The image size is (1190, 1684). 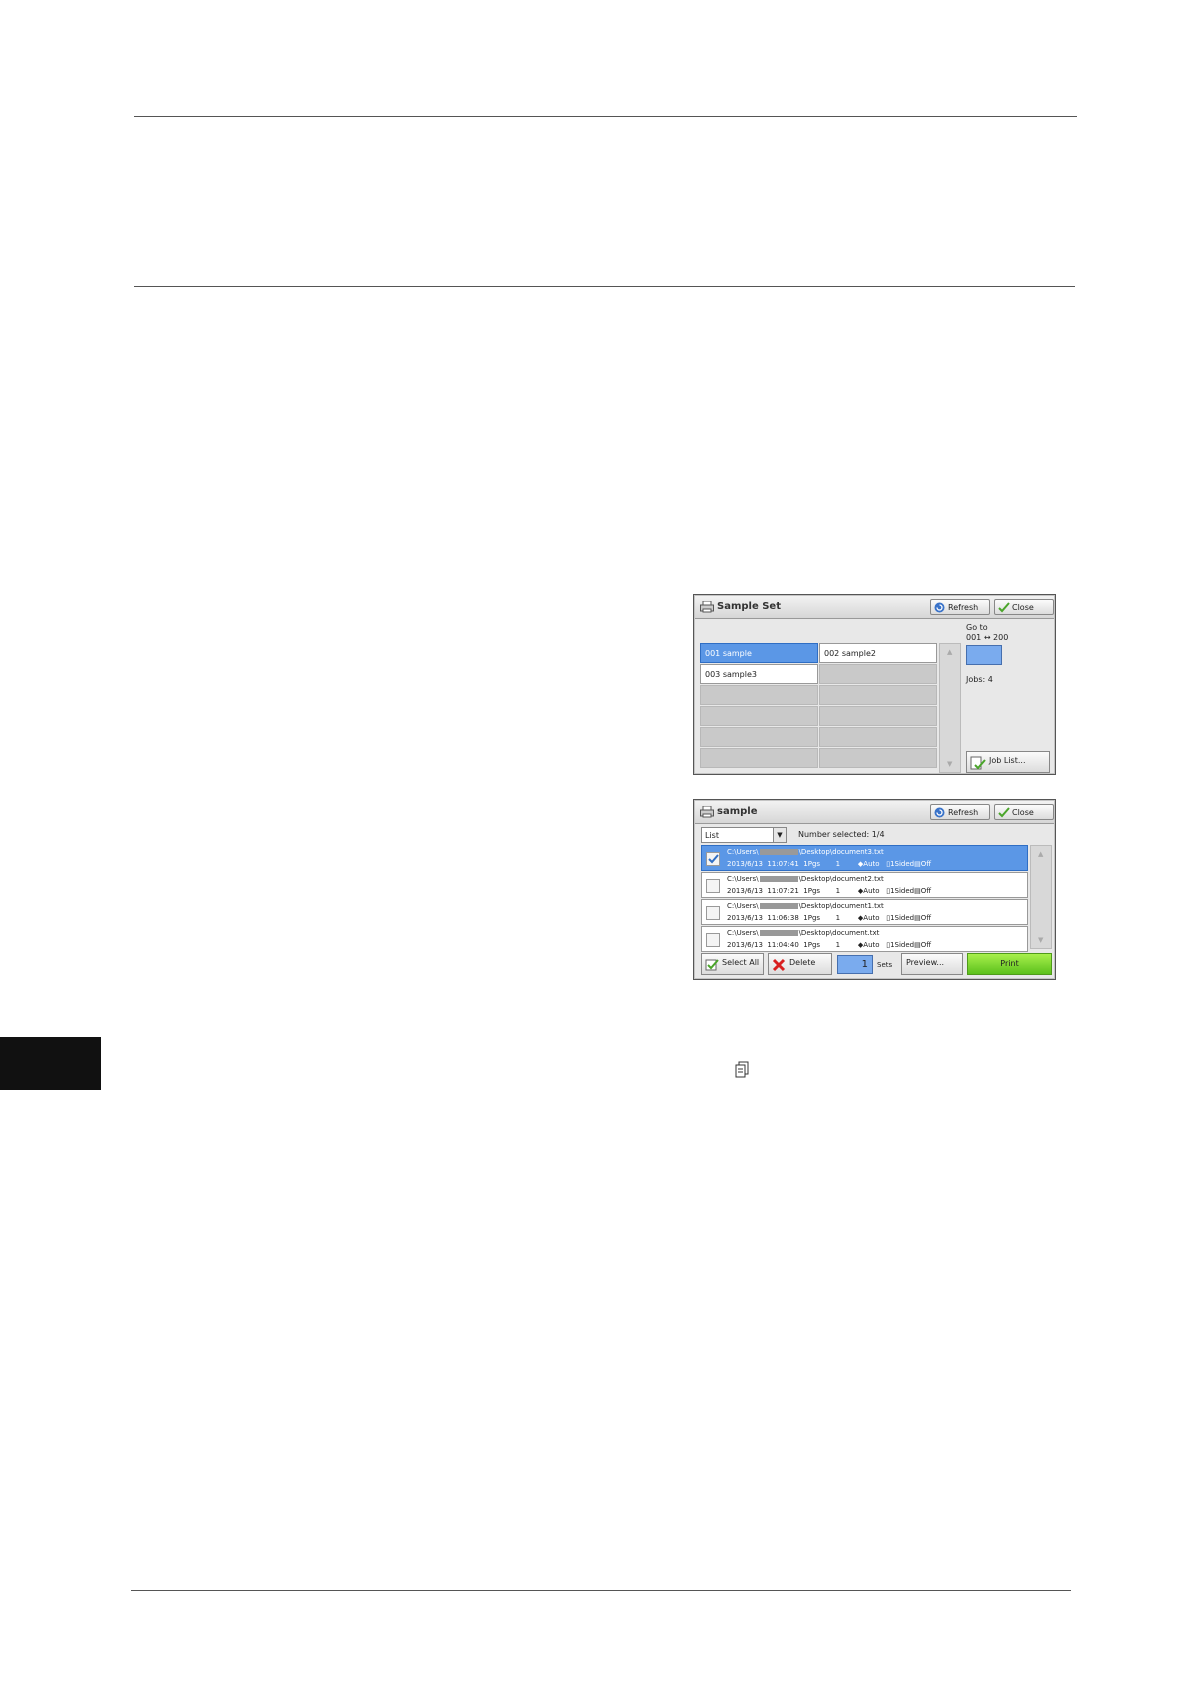 What do you see at coordinates (805, 906) in the screenshot?
I see `document-path: C:\Users\ \Desktop\document1.txt` at bounding box center [805, 906].